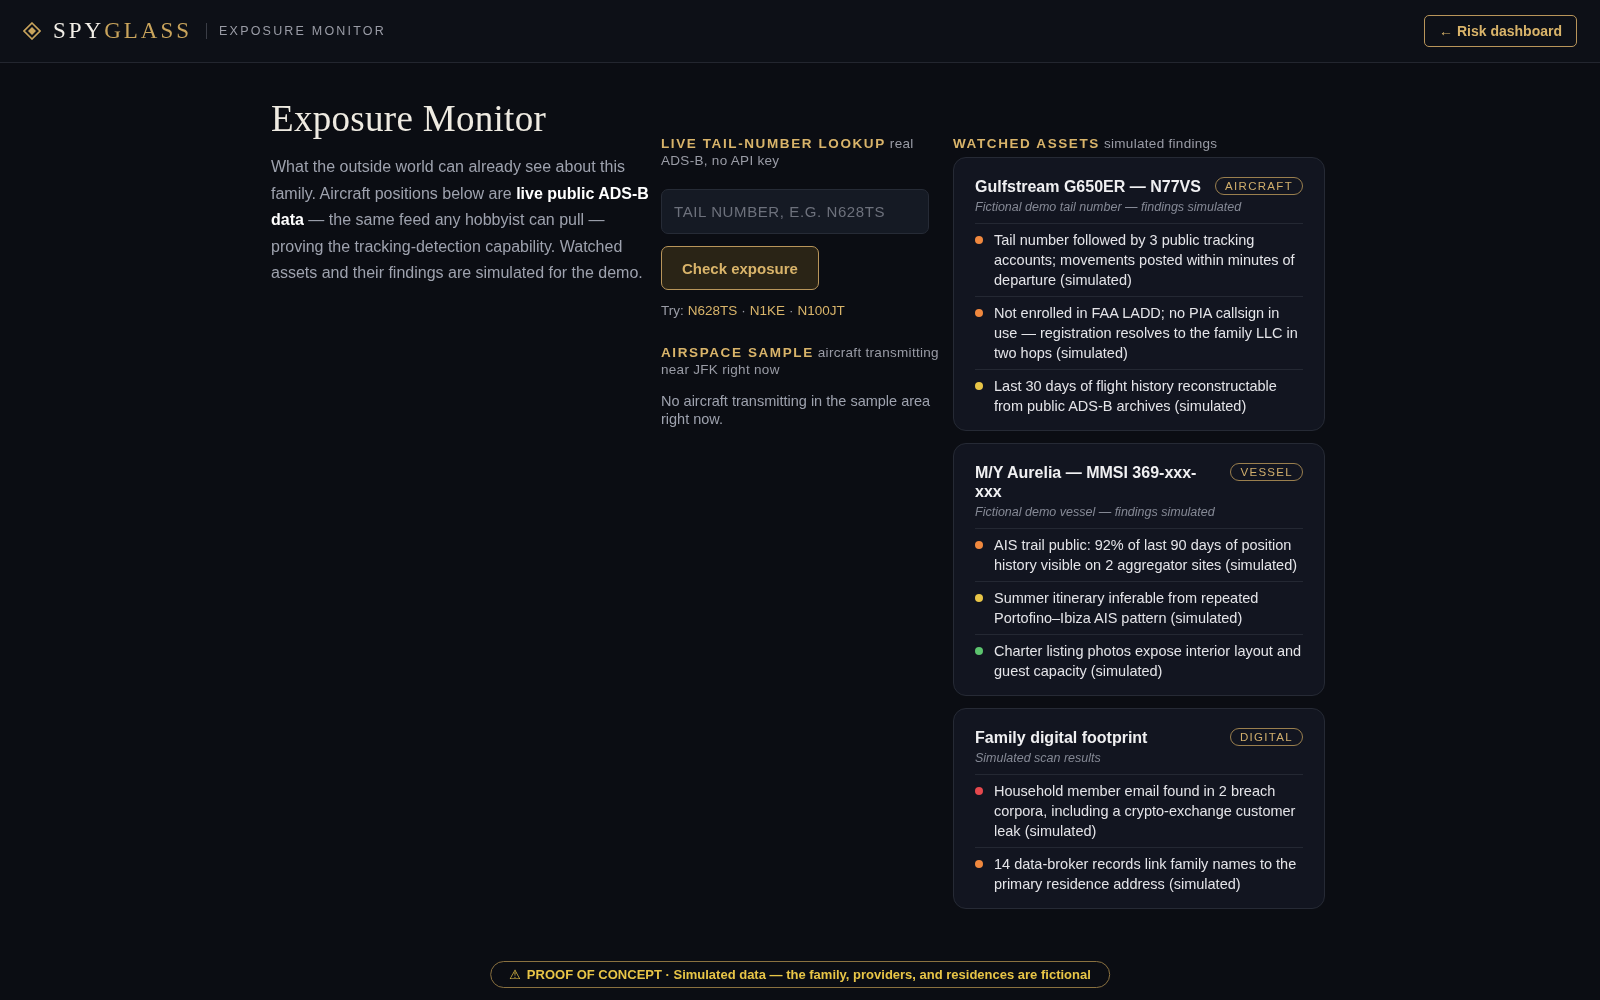 The image size is (1600, 1000). Describe the element at coordinates (32, 31) in the screenshot. I see `diamond-logo-icon` at that location.